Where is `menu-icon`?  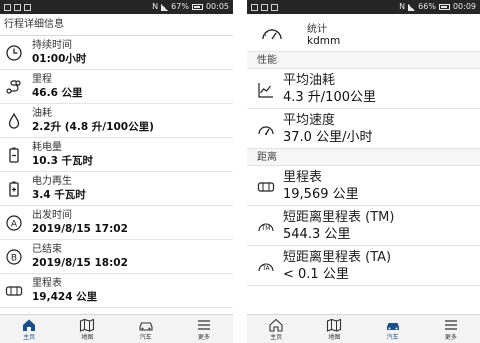
menu-icon is located at coordinates (450, 325).